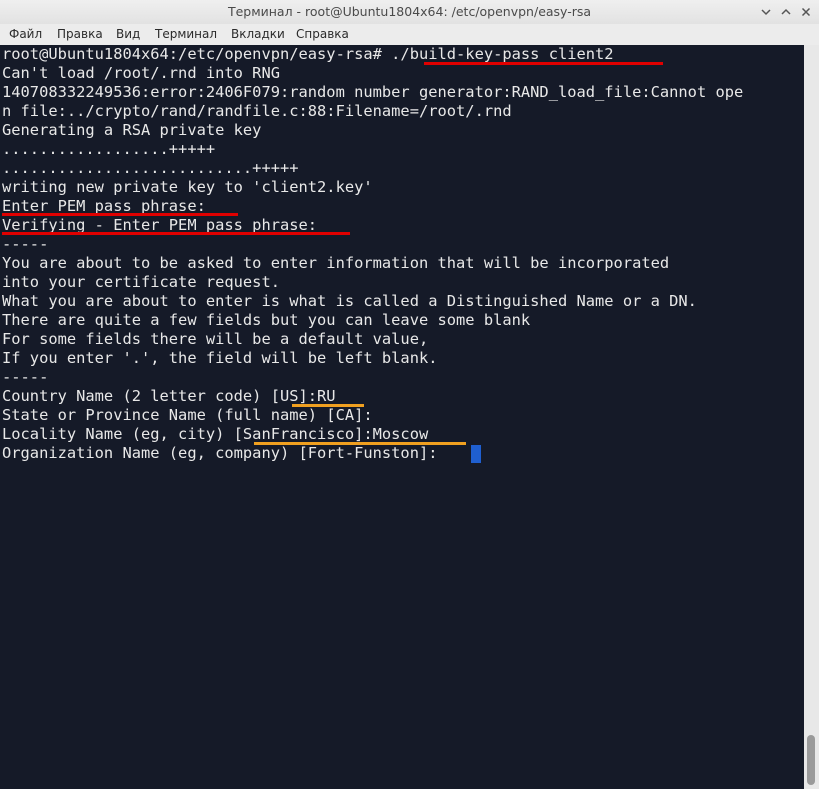 The height and width of the screenshot is (789, 819). What do you see at coordinates (169, 396) in the screenshot?
I see `terminal-line: Country Name (2 letter code) [US]:RU` at bounding box center [169, 396].